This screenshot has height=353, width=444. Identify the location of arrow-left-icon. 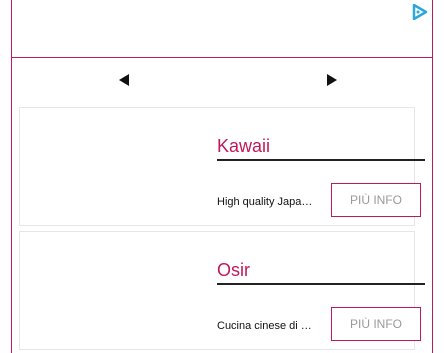
(124, 80).